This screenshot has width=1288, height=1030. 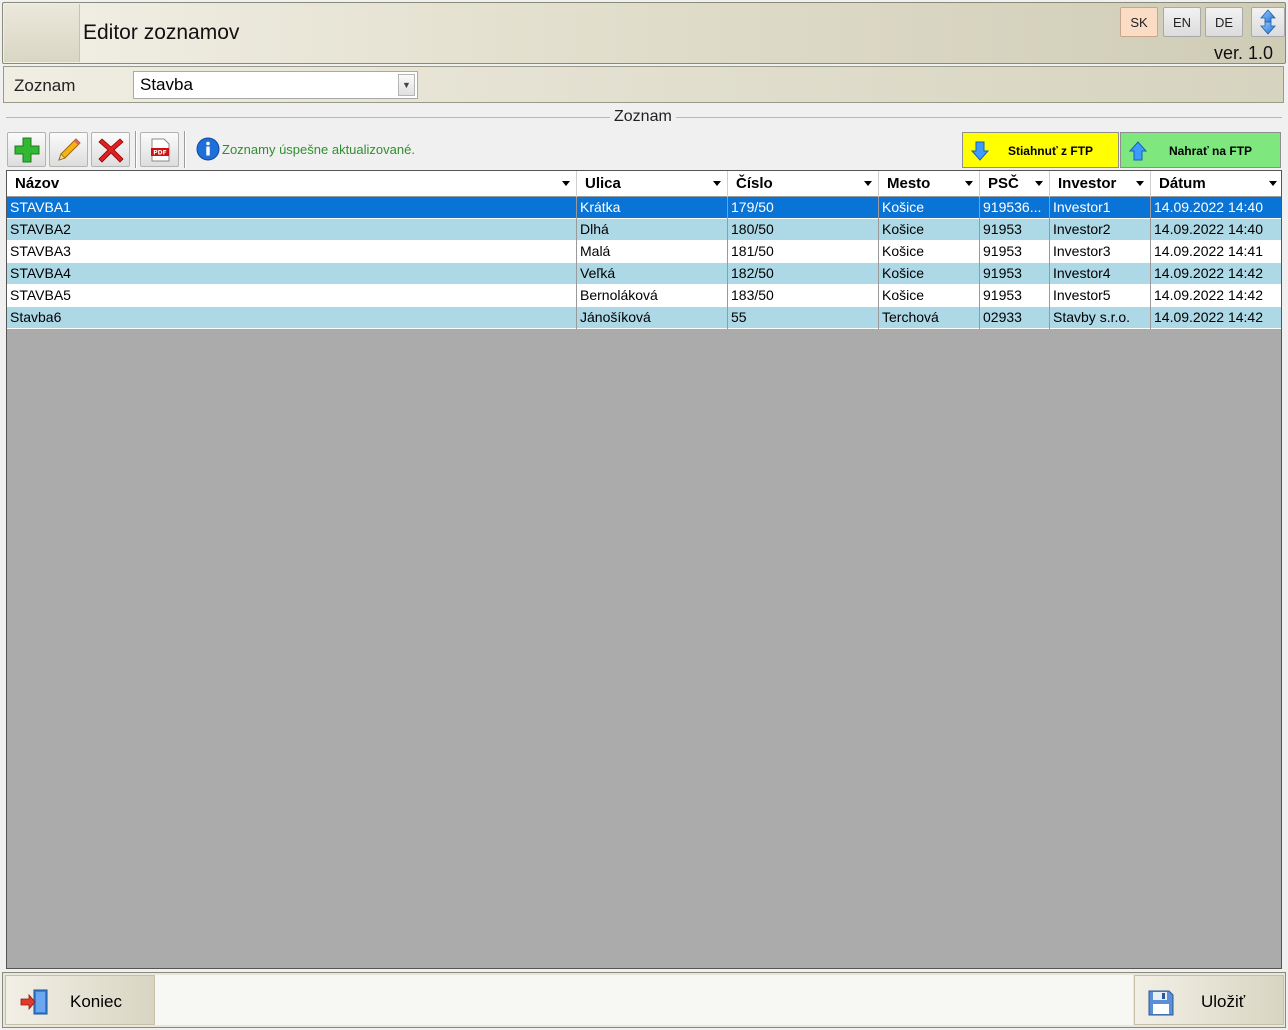 I want to click on column-header-nazov: Názov, so click(x=292, y=184).